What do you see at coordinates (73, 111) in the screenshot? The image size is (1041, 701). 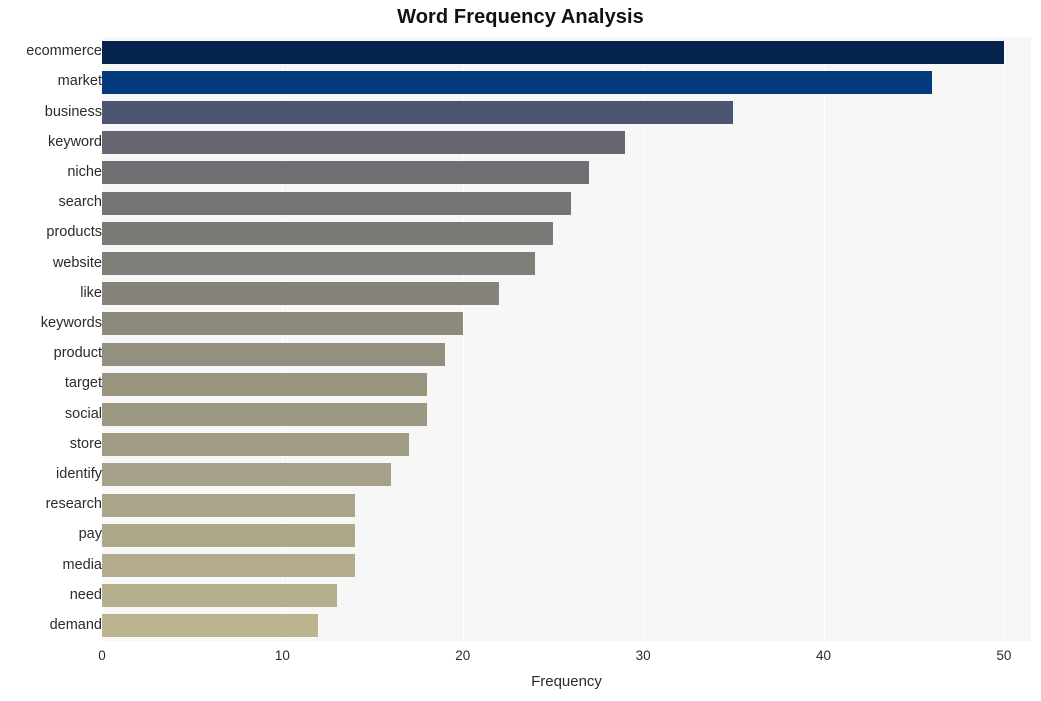 I see `y-tick-label-business: business` at bounding box center [73, 111].